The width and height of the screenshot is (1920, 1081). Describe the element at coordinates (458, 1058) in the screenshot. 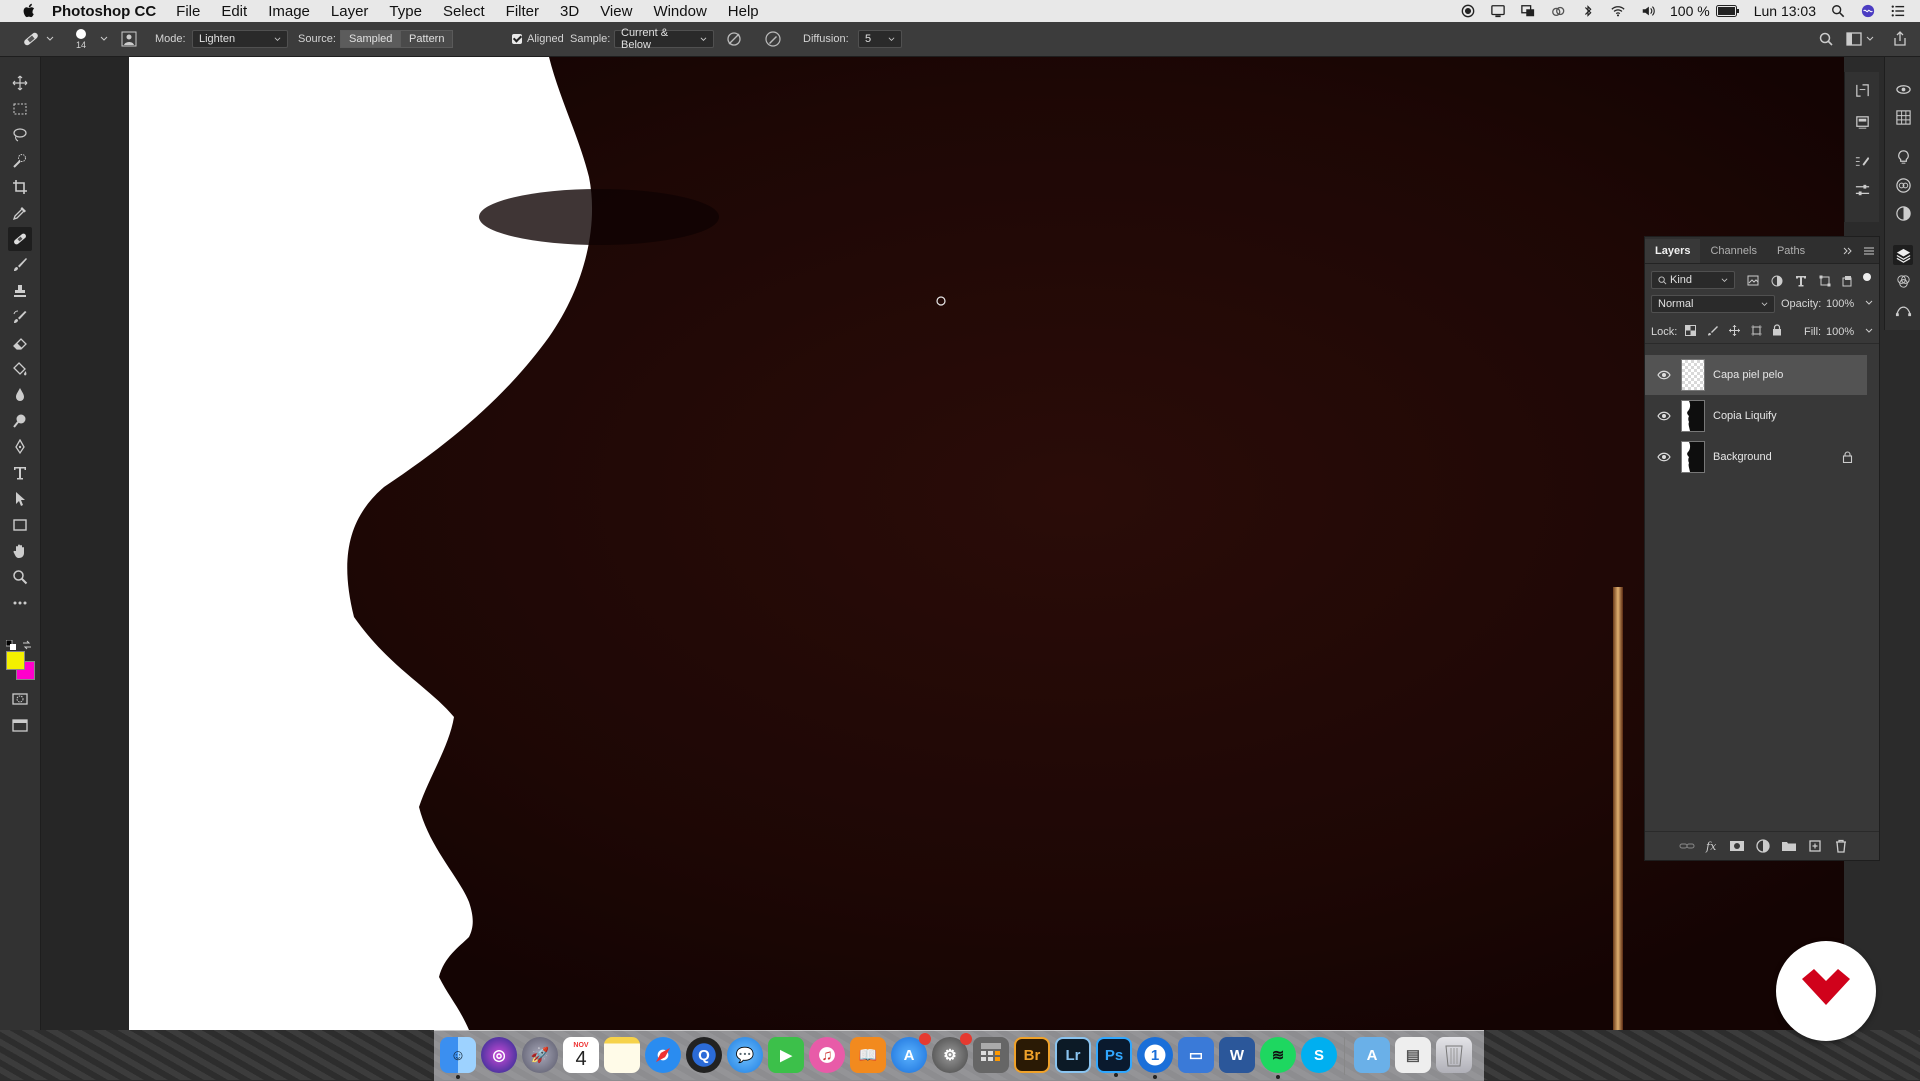

I see `finder-dock-icon: ☺` at that location.